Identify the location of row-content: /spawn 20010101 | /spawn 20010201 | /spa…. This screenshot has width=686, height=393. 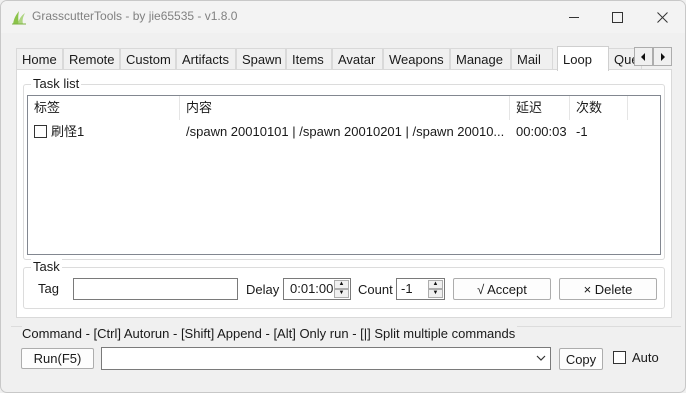
(345, 131).